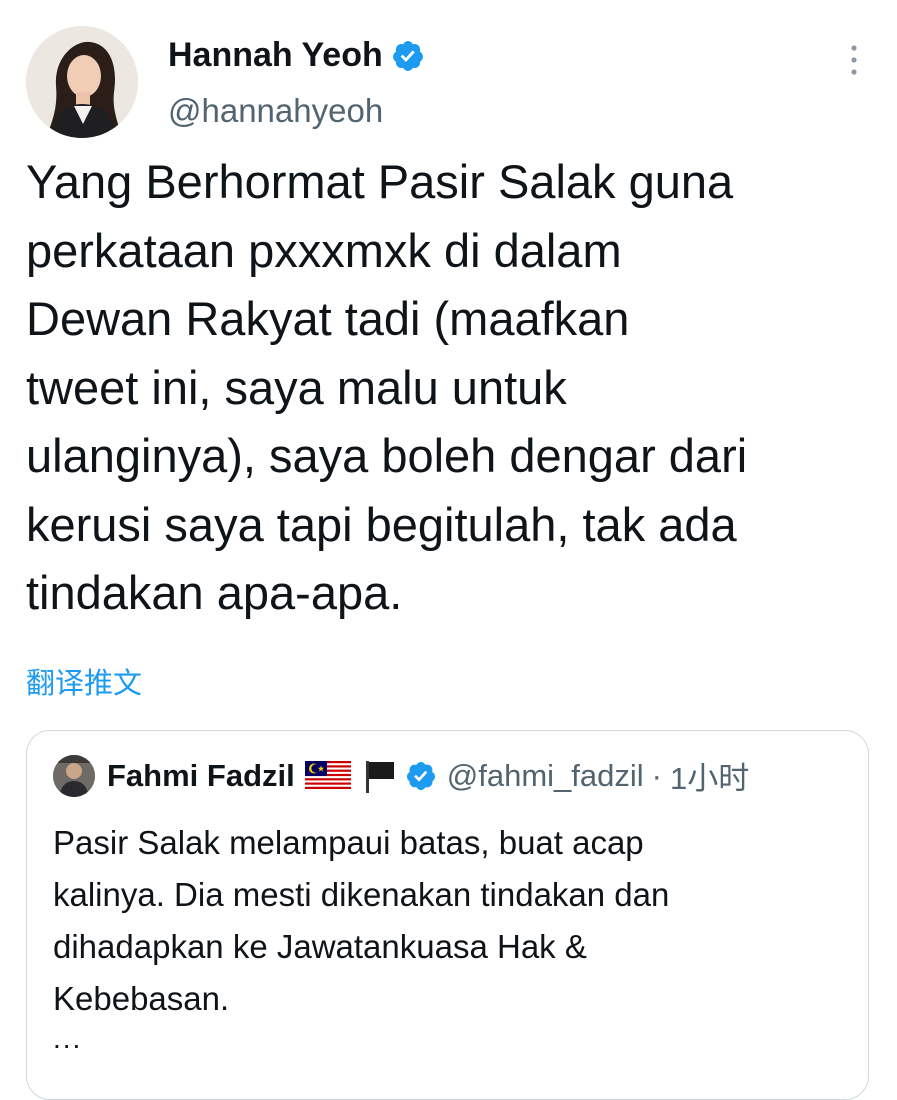 Image resolution: width=897 pixels, height=1100 pixels. Describe the element at coordinates (141, 998) in the screenshot. I see `quoted-line: Kebebasan.` at that location.